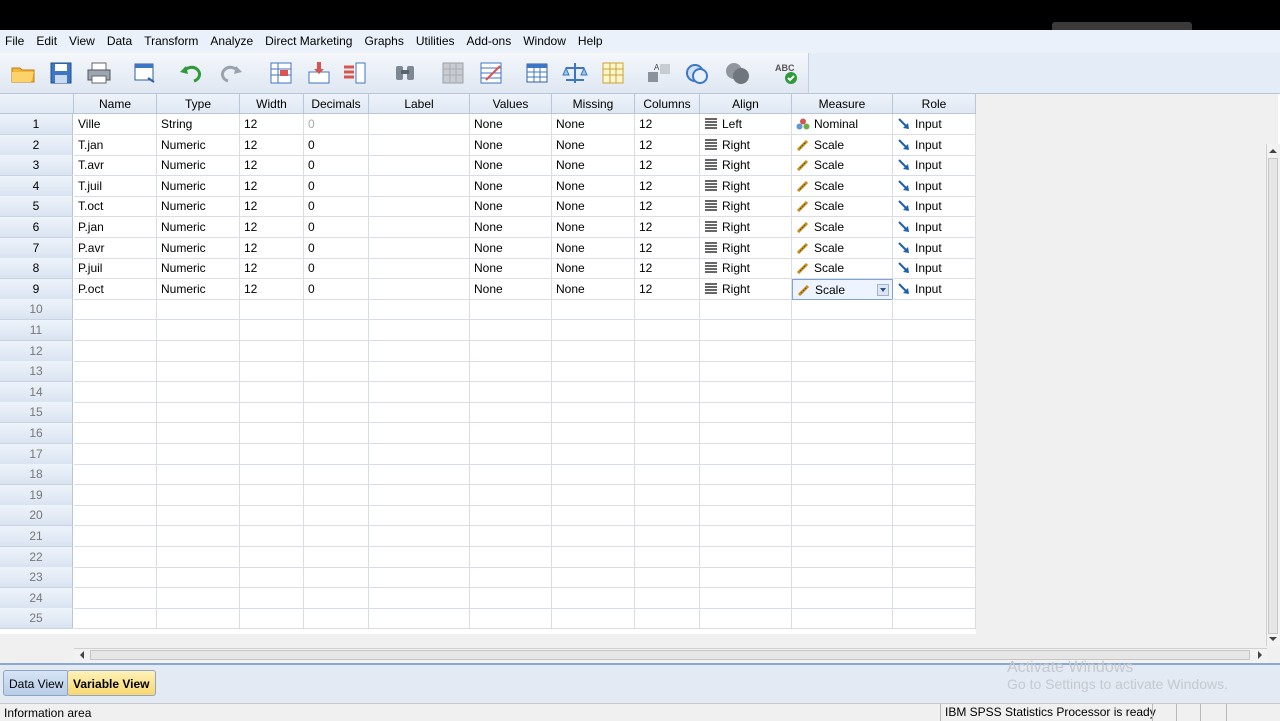  I want to click on row-header: 5, so click(36, 206).